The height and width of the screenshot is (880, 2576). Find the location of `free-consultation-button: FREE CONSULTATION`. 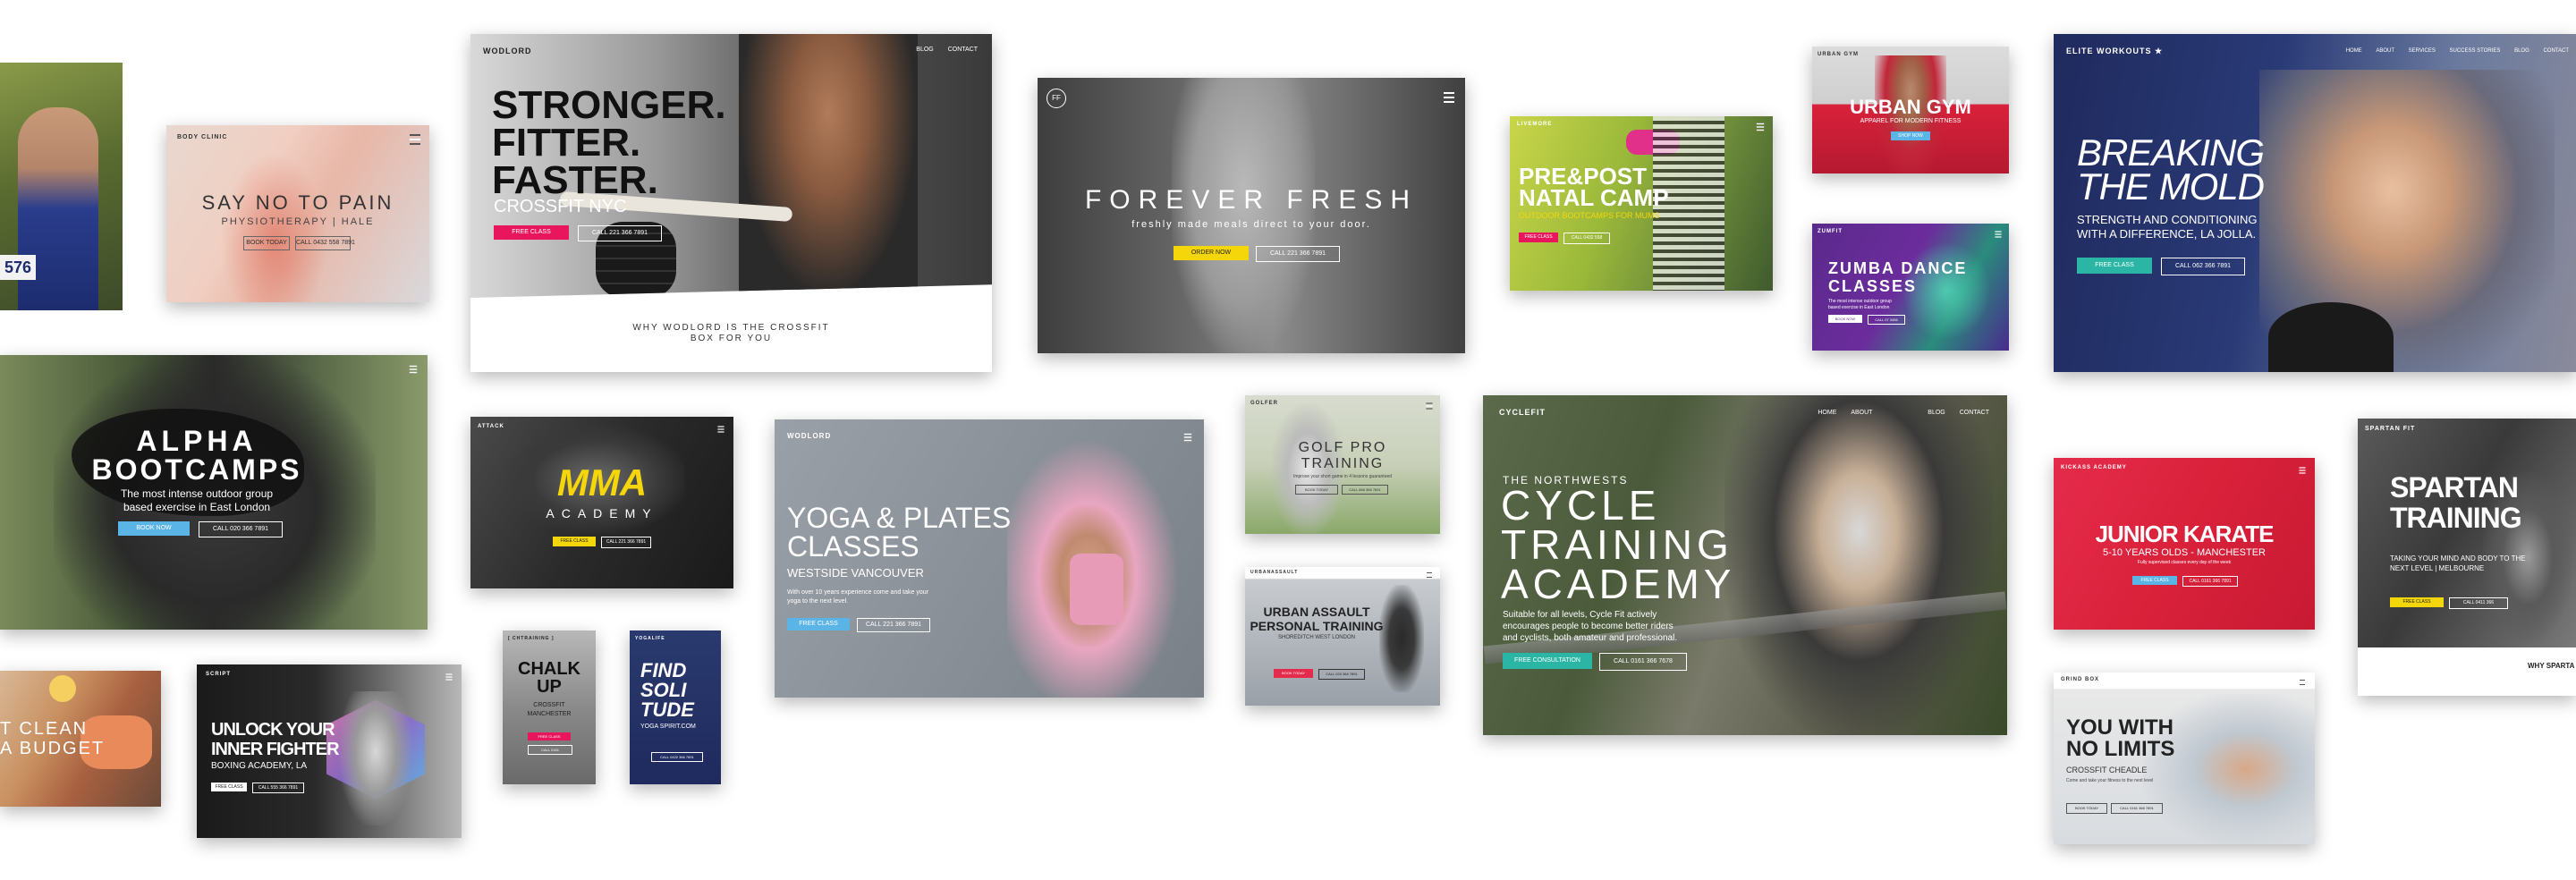

free-consultation-button: FREE CONSULTATION is located at coordinates (1547, 661).